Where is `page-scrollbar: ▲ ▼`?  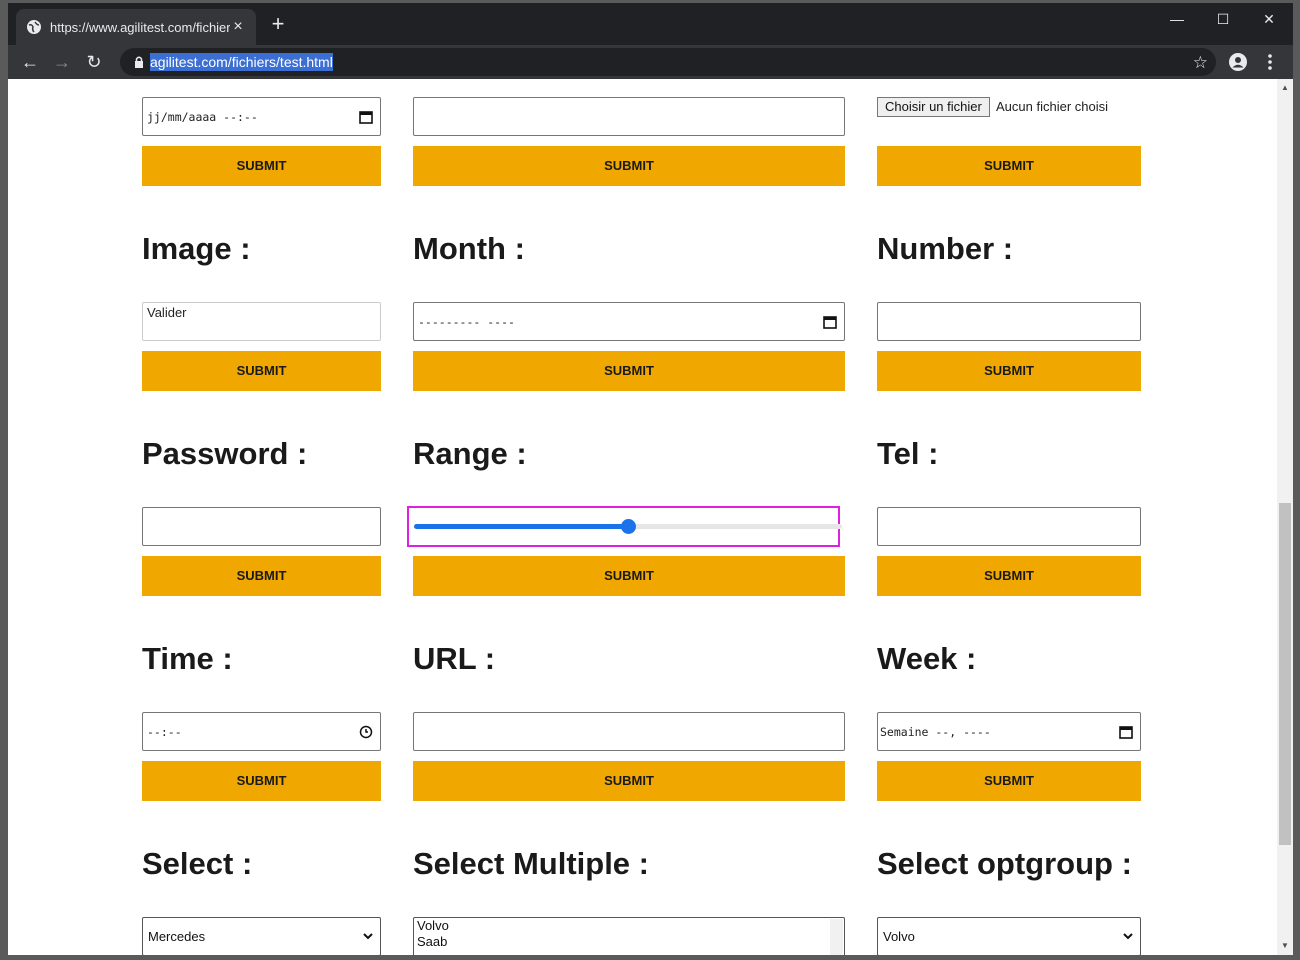
page-scrollbar: ▲ ▼ is located at coordinates (1285, 517).